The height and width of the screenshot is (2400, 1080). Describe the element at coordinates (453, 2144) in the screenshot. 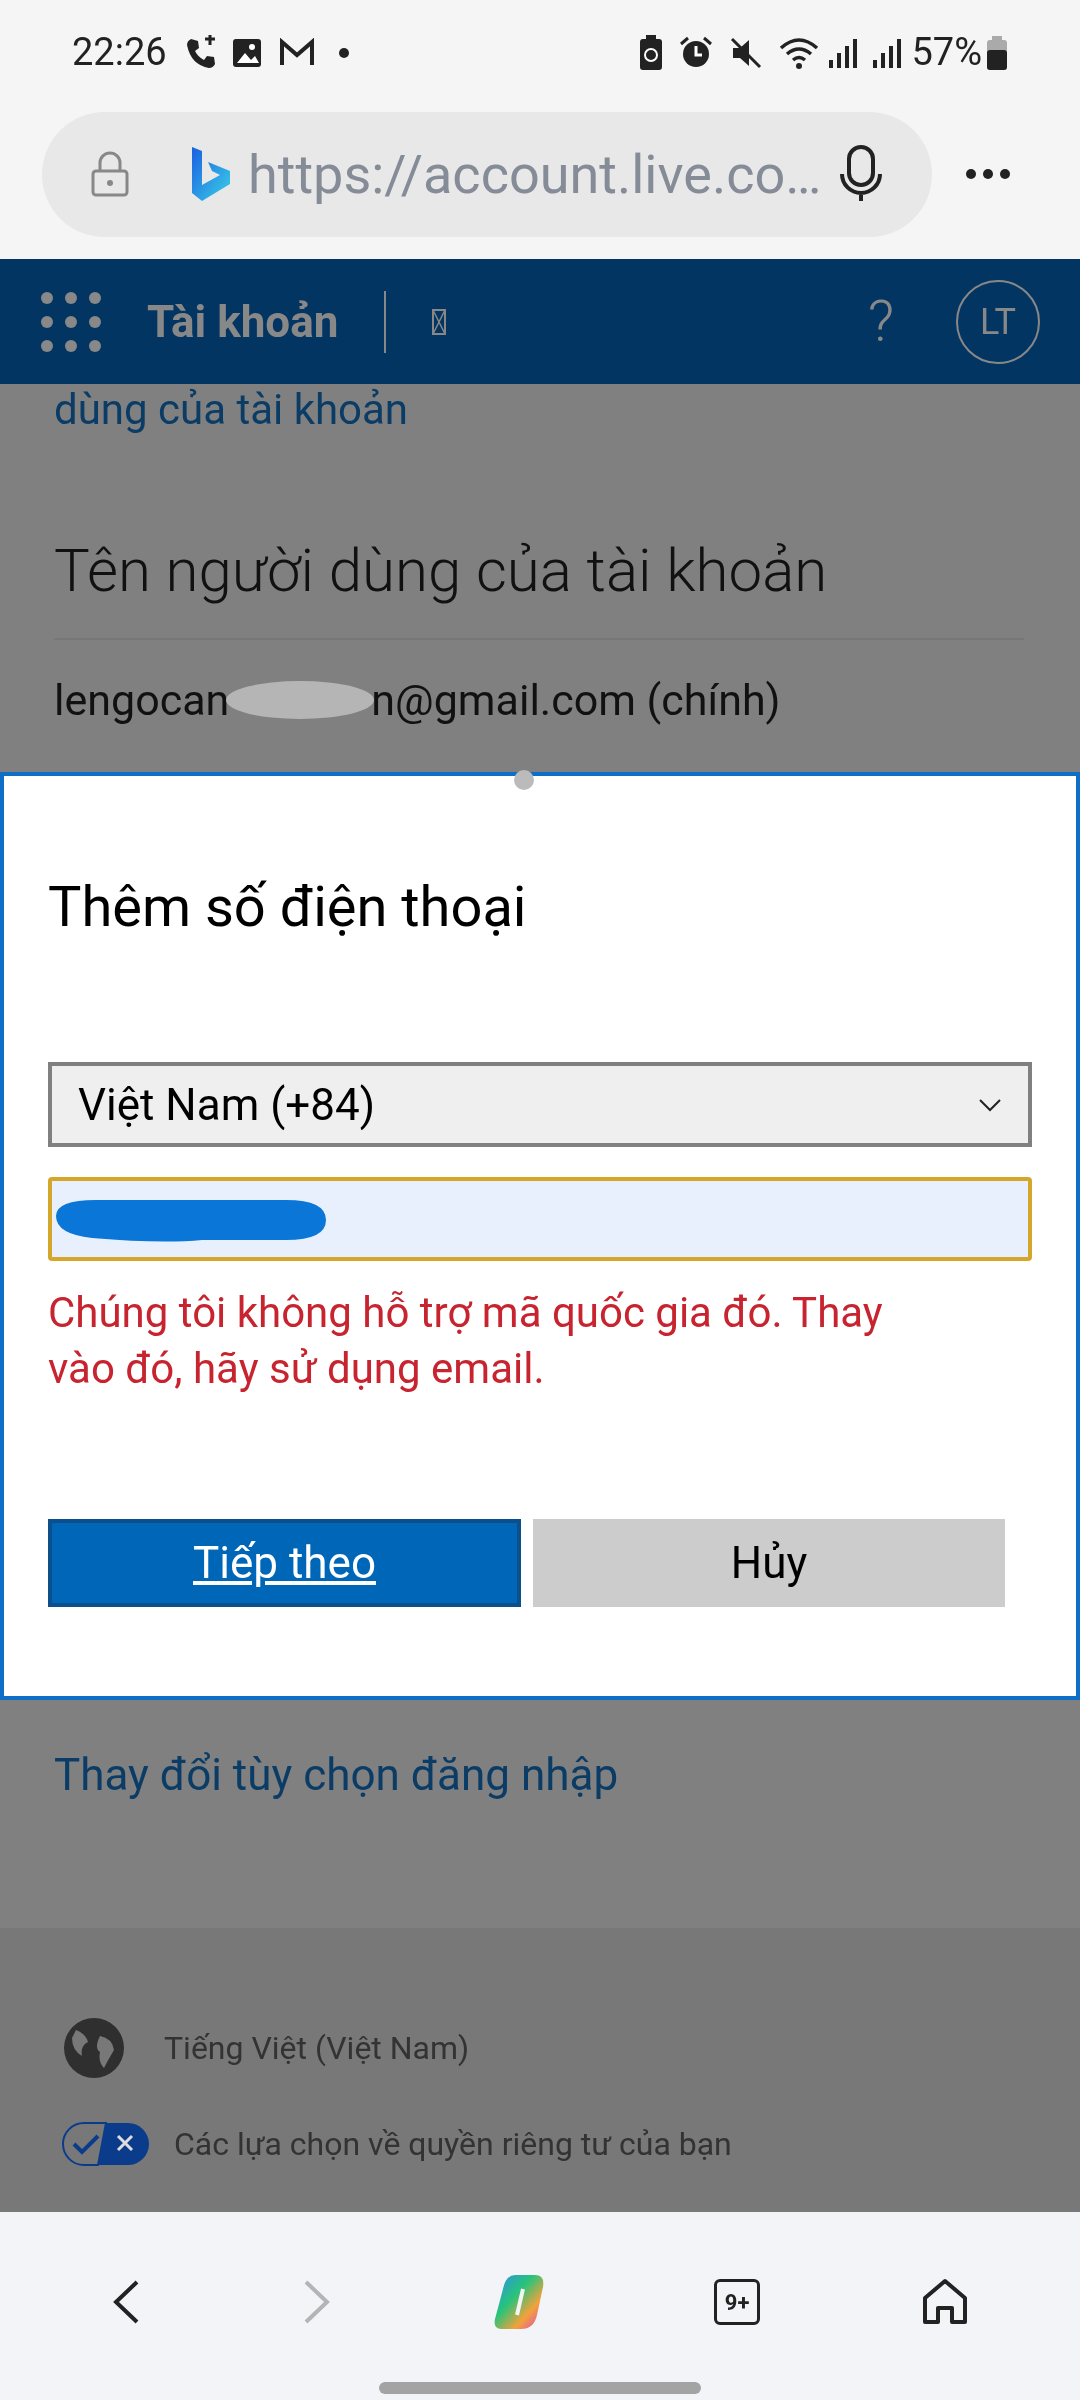

I see `privacy-link: Các lựa chọn về quyền riêng tư của bạn` at that location.